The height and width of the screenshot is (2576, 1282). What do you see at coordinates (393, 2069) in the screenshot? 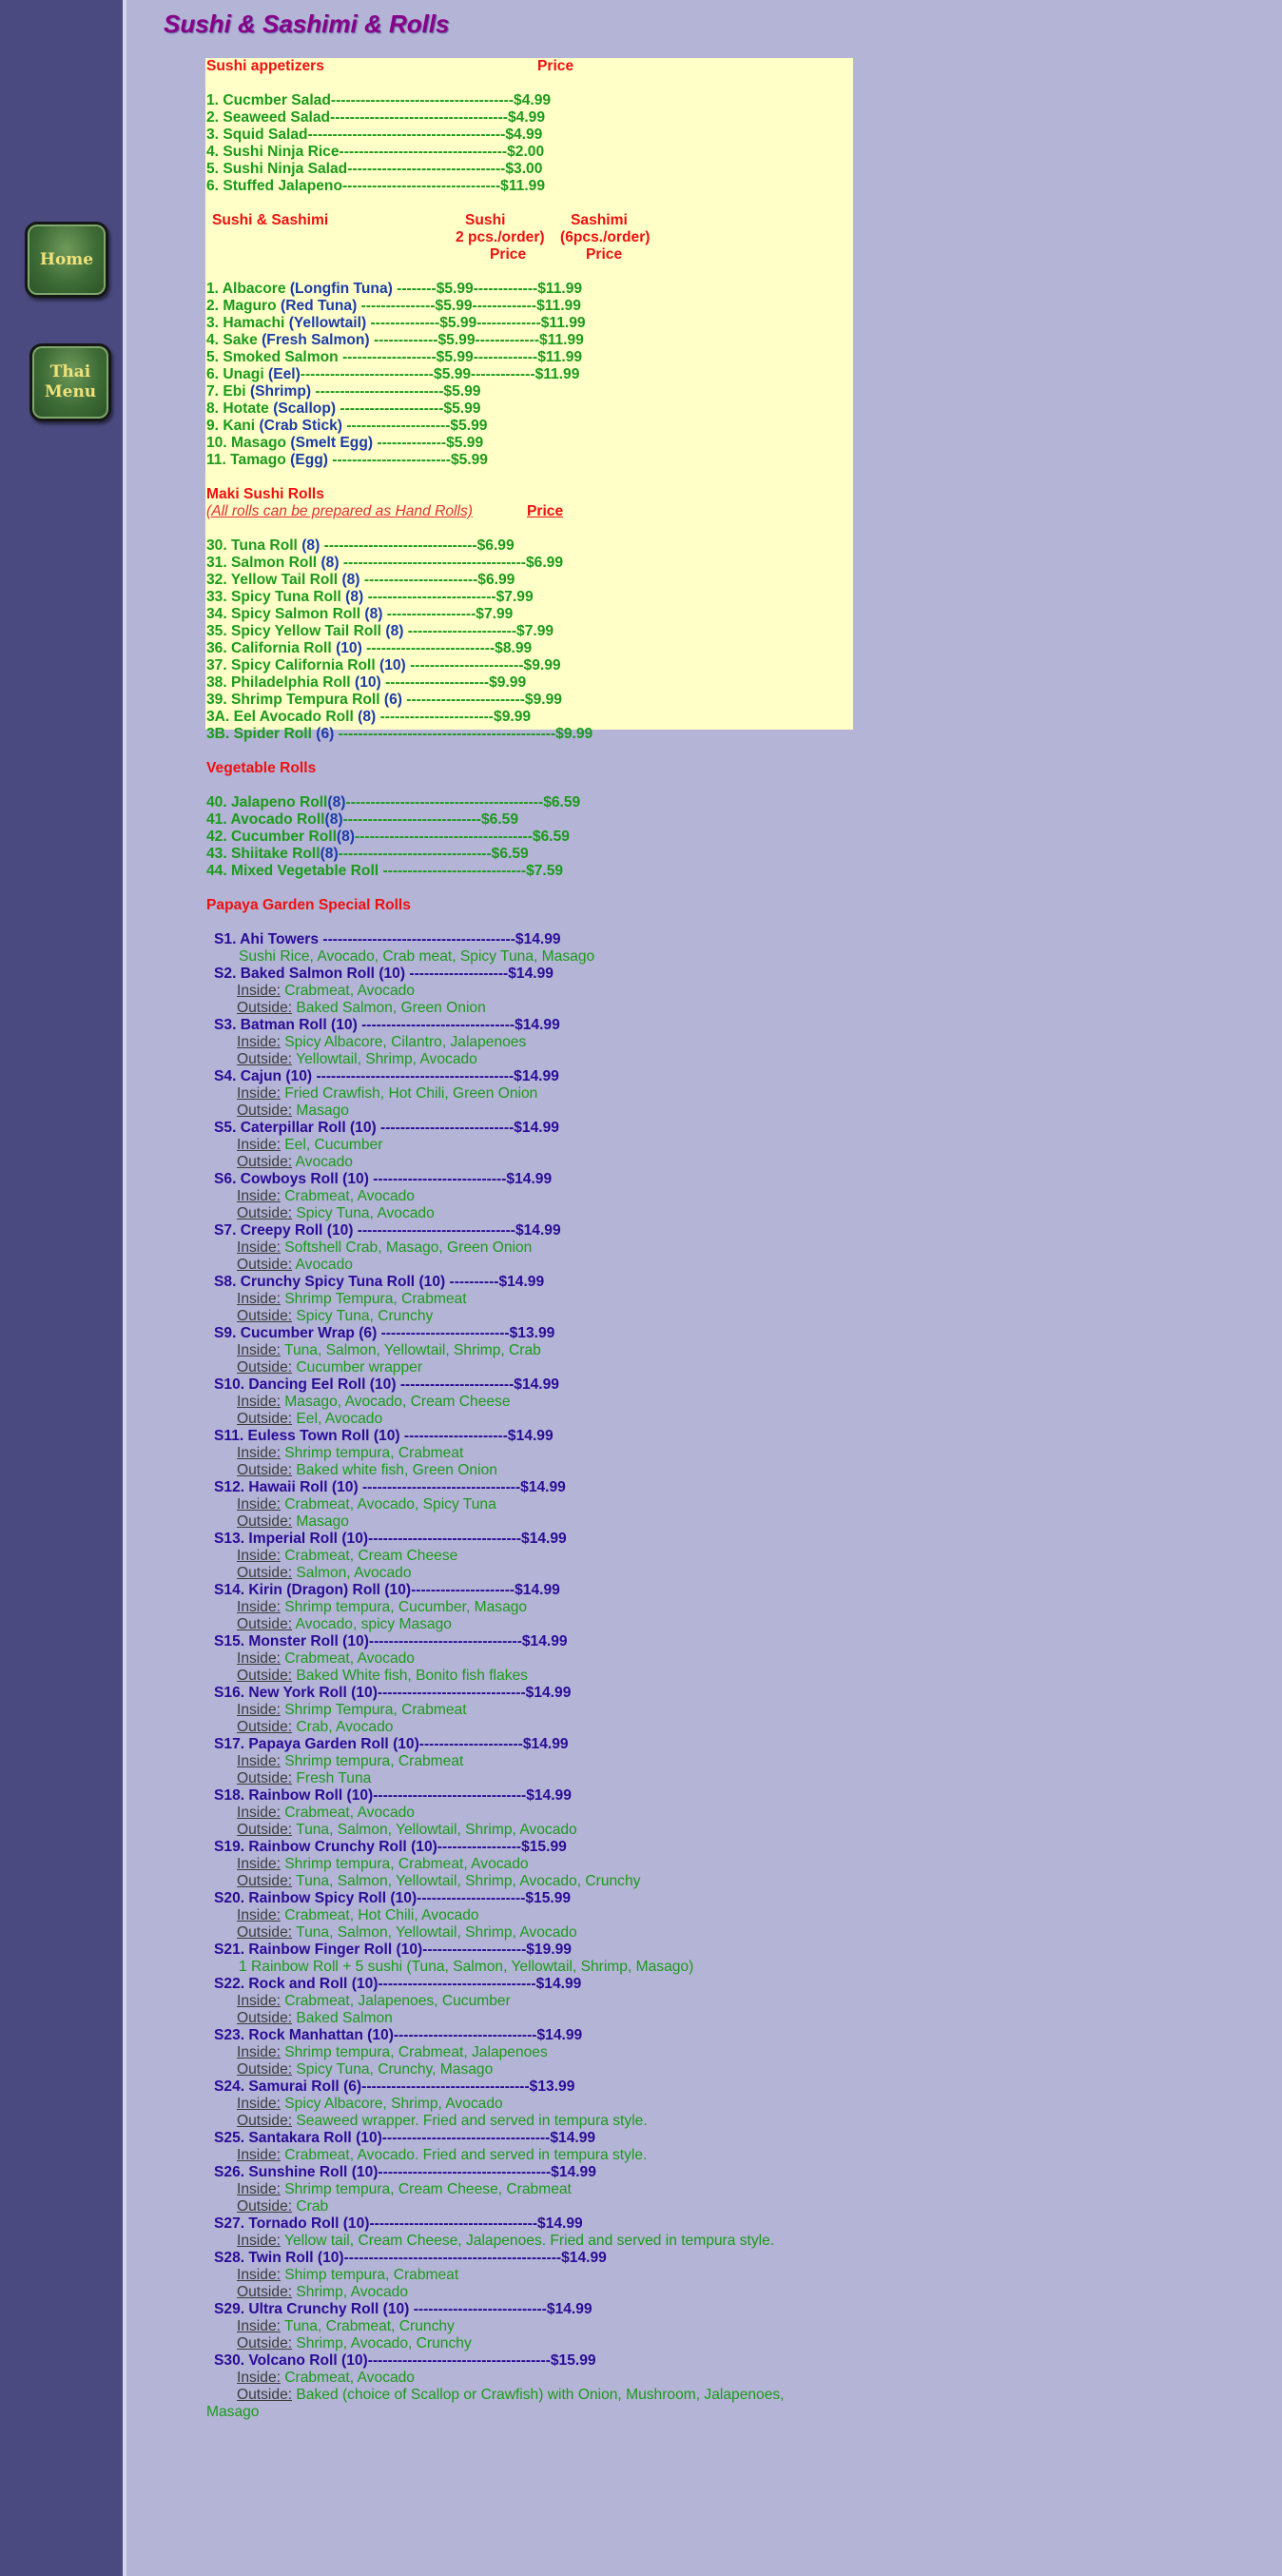
I see `ingredients-text: Spicy Tuna, Crunchy, Masago` at bounding box center [393, 2069].